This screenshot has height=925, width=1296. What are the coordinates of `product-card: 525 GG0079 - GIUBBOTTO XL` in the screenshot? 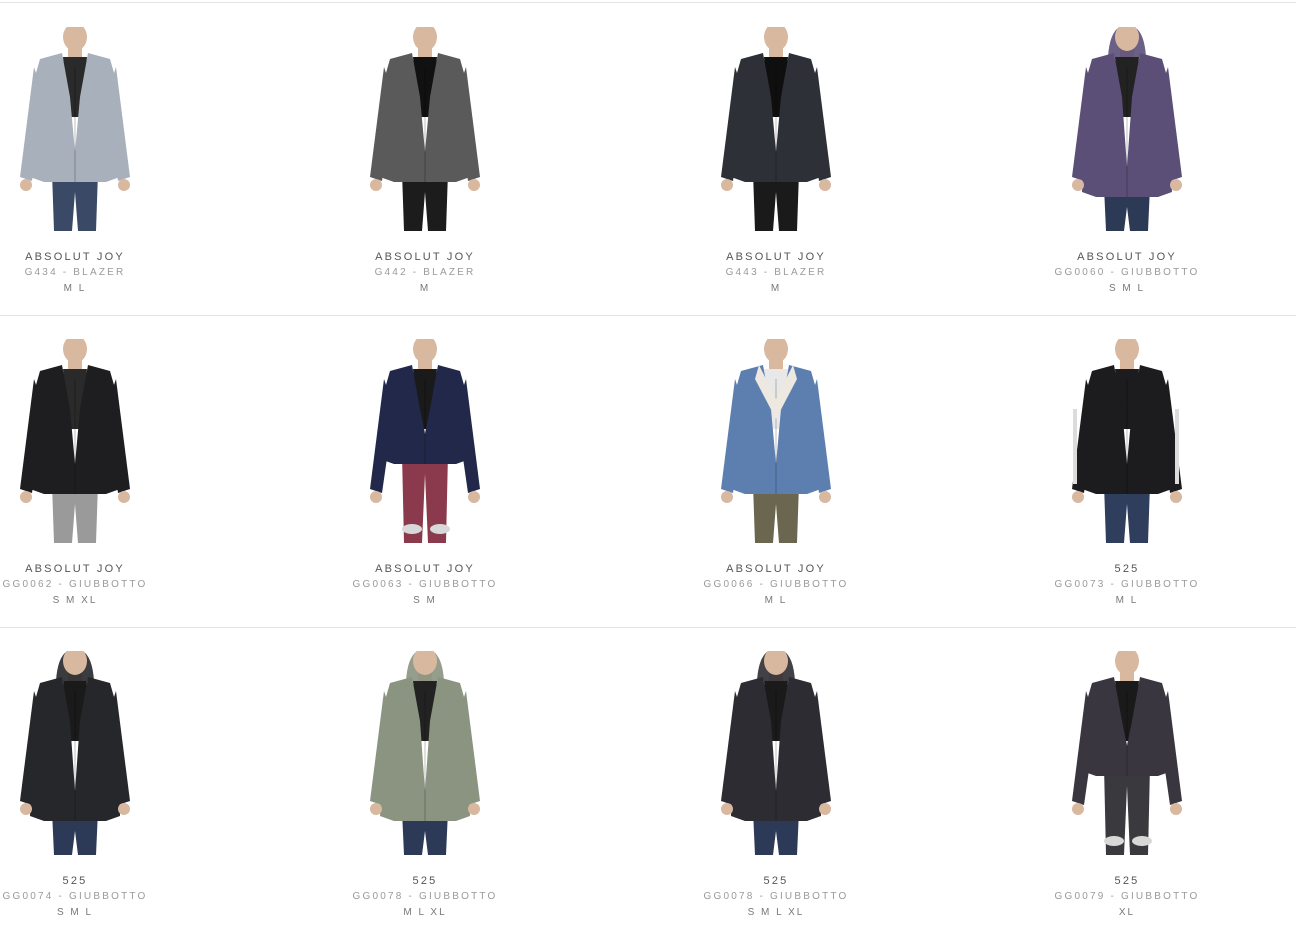 It's located at (1127, 786).